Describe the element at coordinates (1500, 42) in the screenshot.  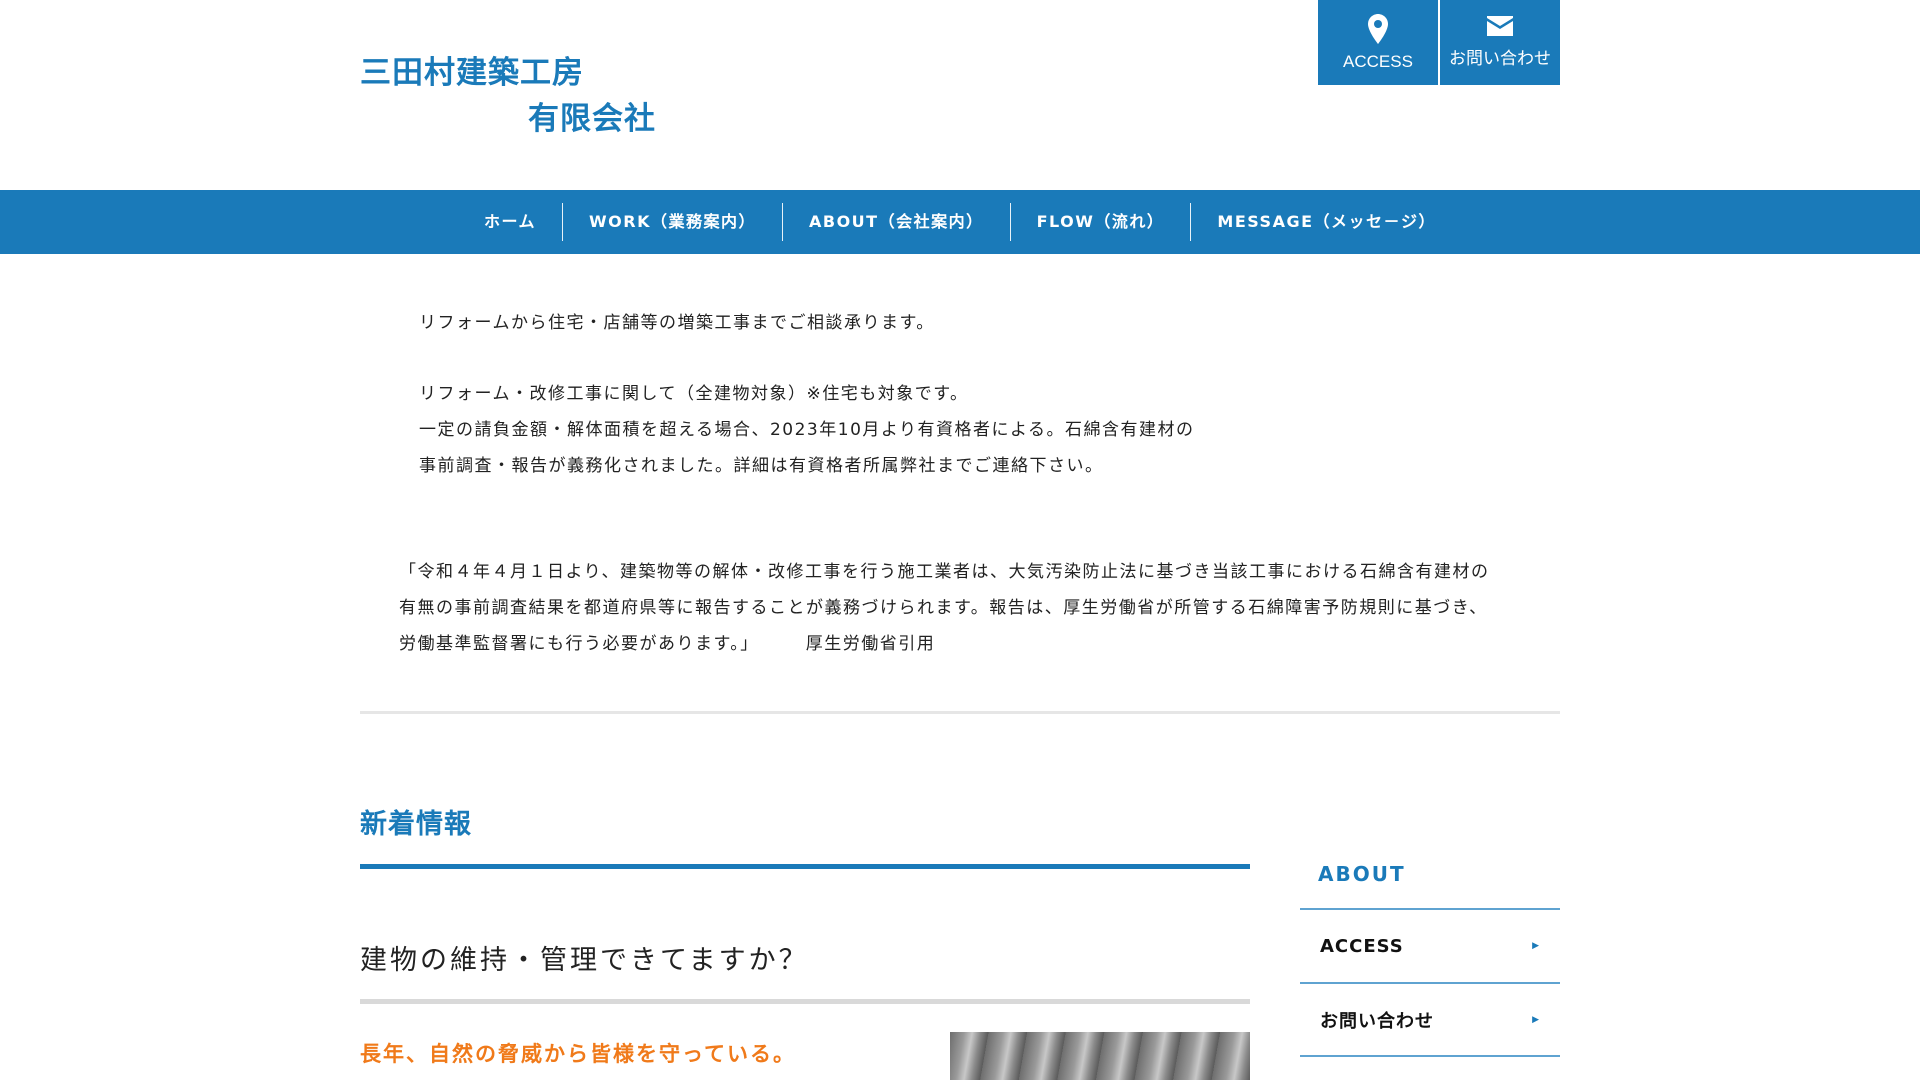
I see `header-contact-button: お問い合わせ` at that location.